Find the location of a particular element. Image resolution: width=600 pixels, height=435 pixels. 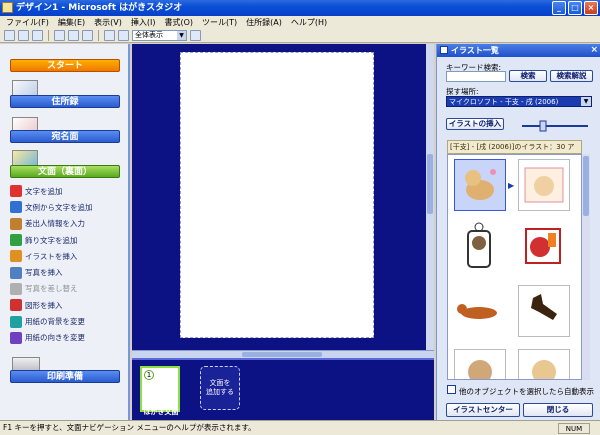

page-number: 1 is located at coordinates (149, 375).